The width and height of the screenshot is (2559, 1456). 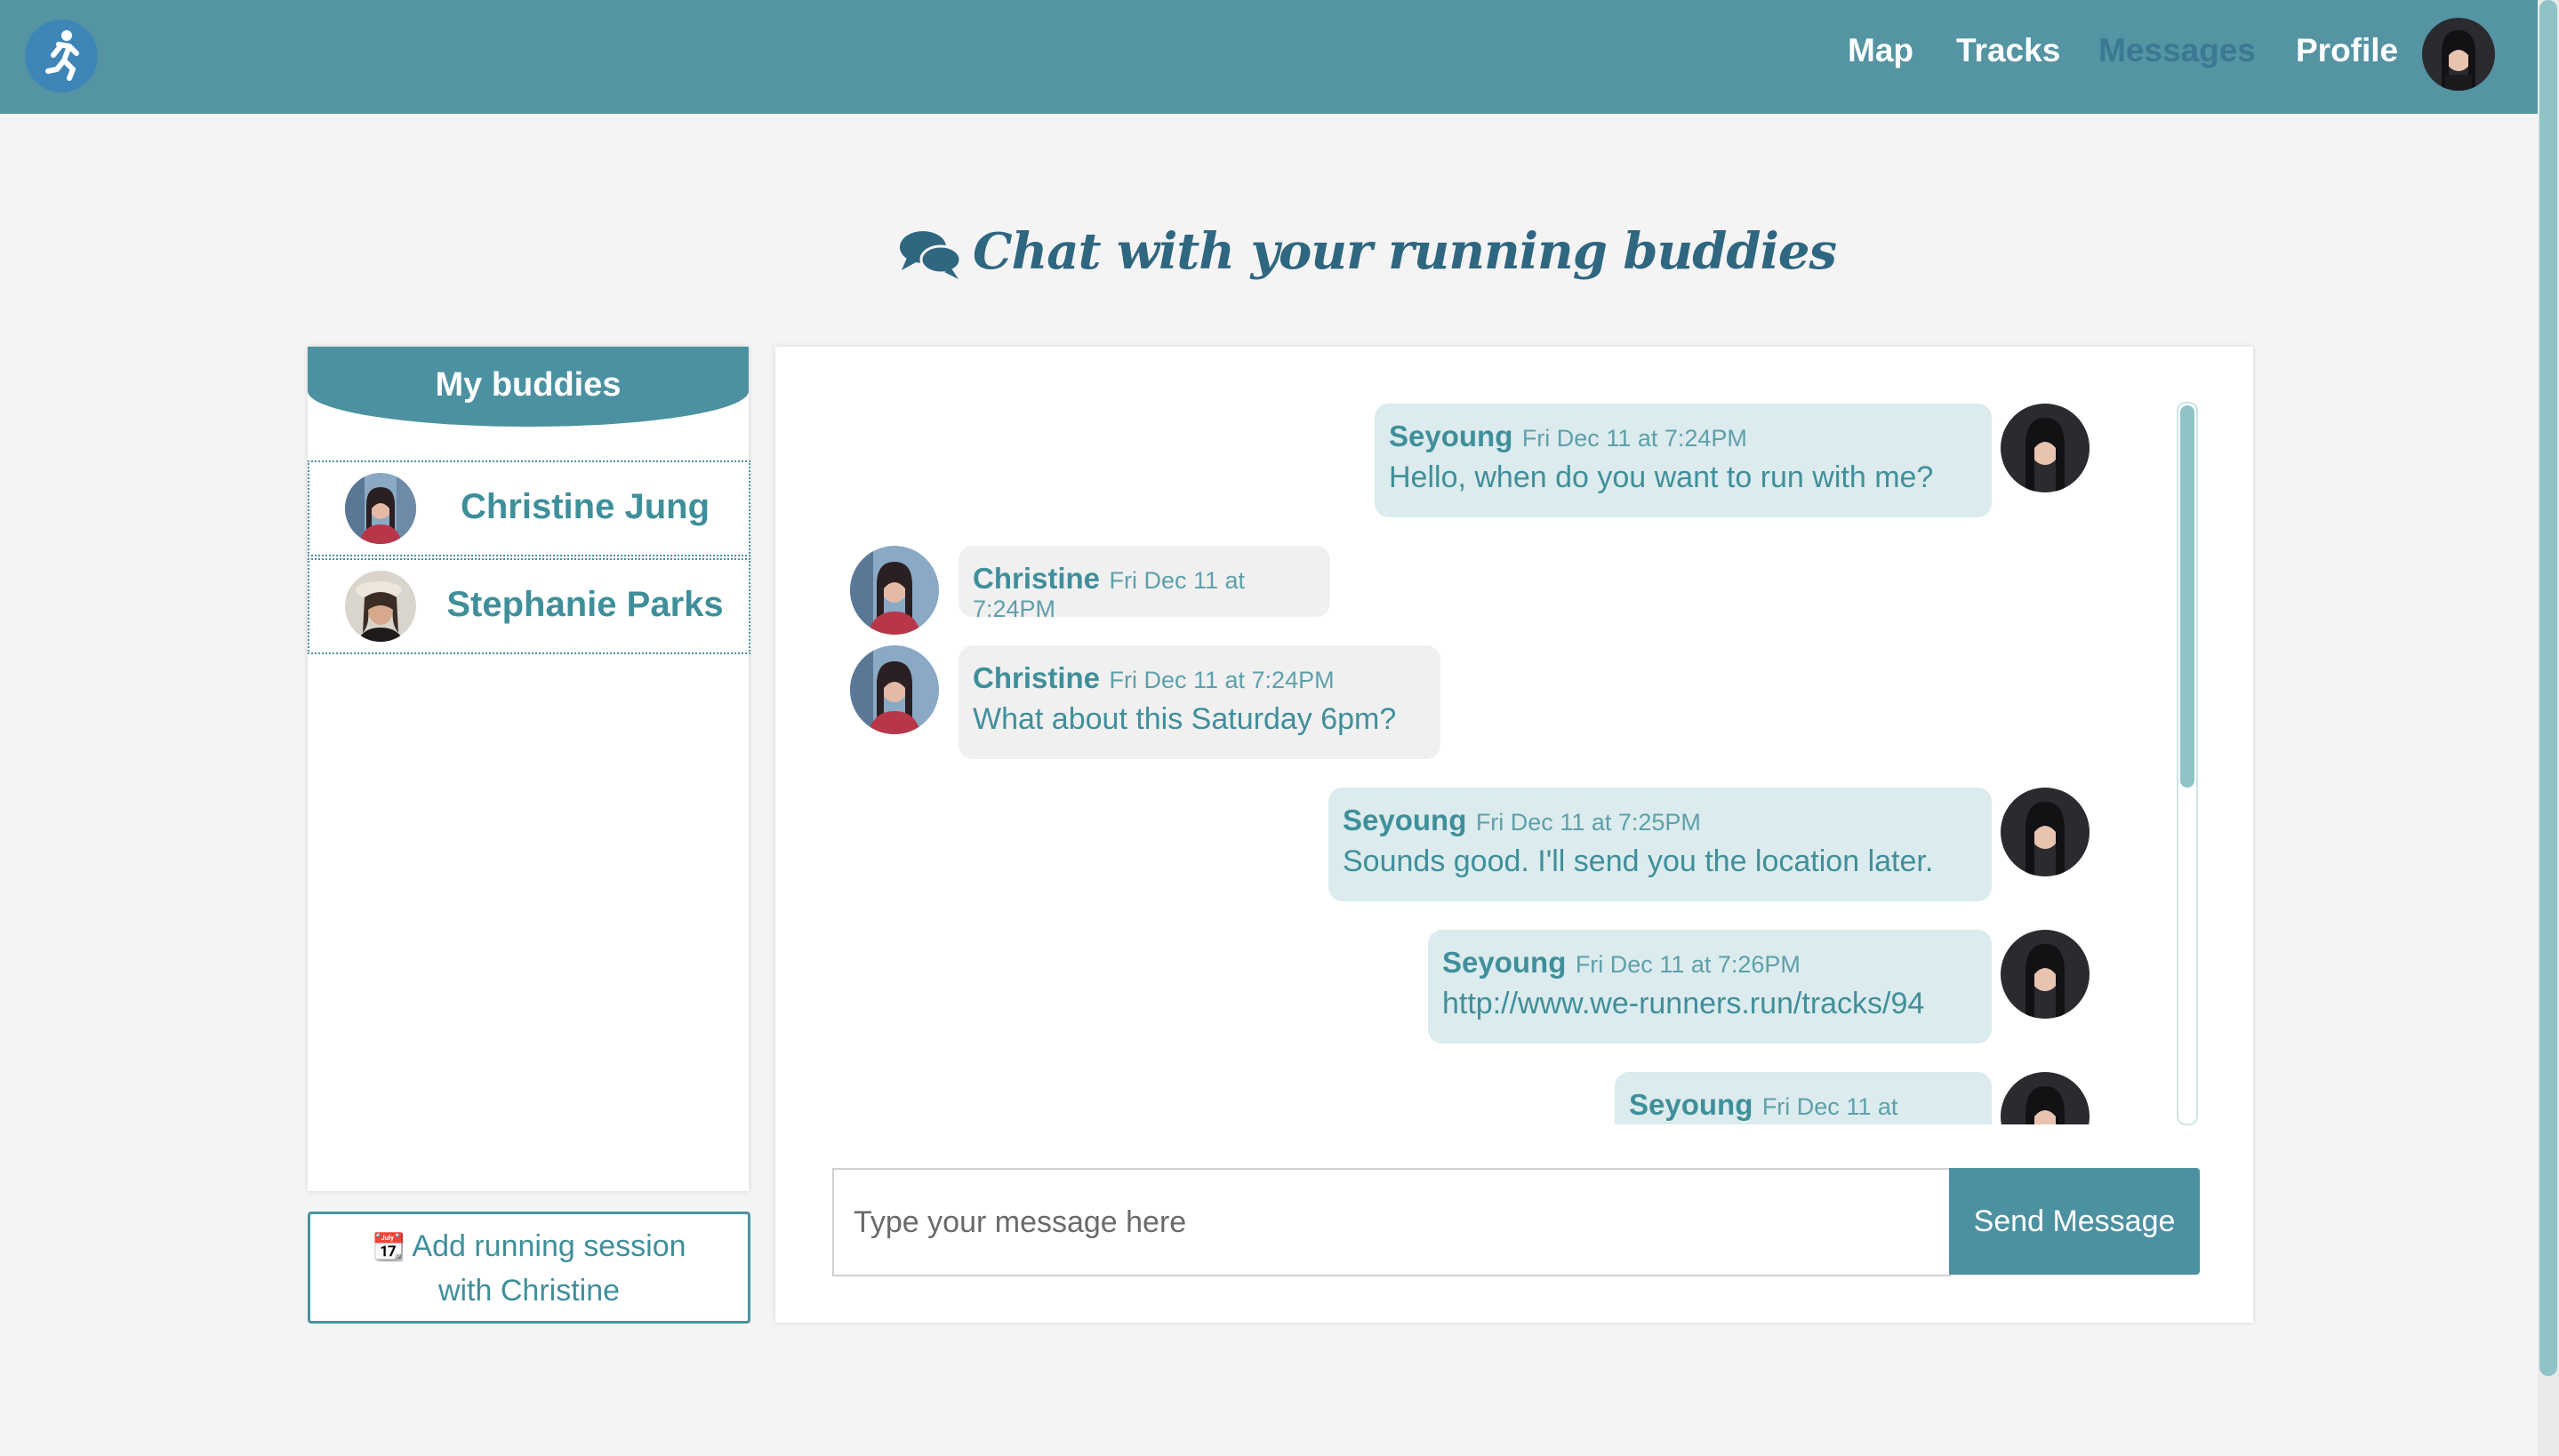 What do you see at coordinates (61, 56) in the screenshot?
I see `runner-logo-icon` at bounding box center [61, 56].